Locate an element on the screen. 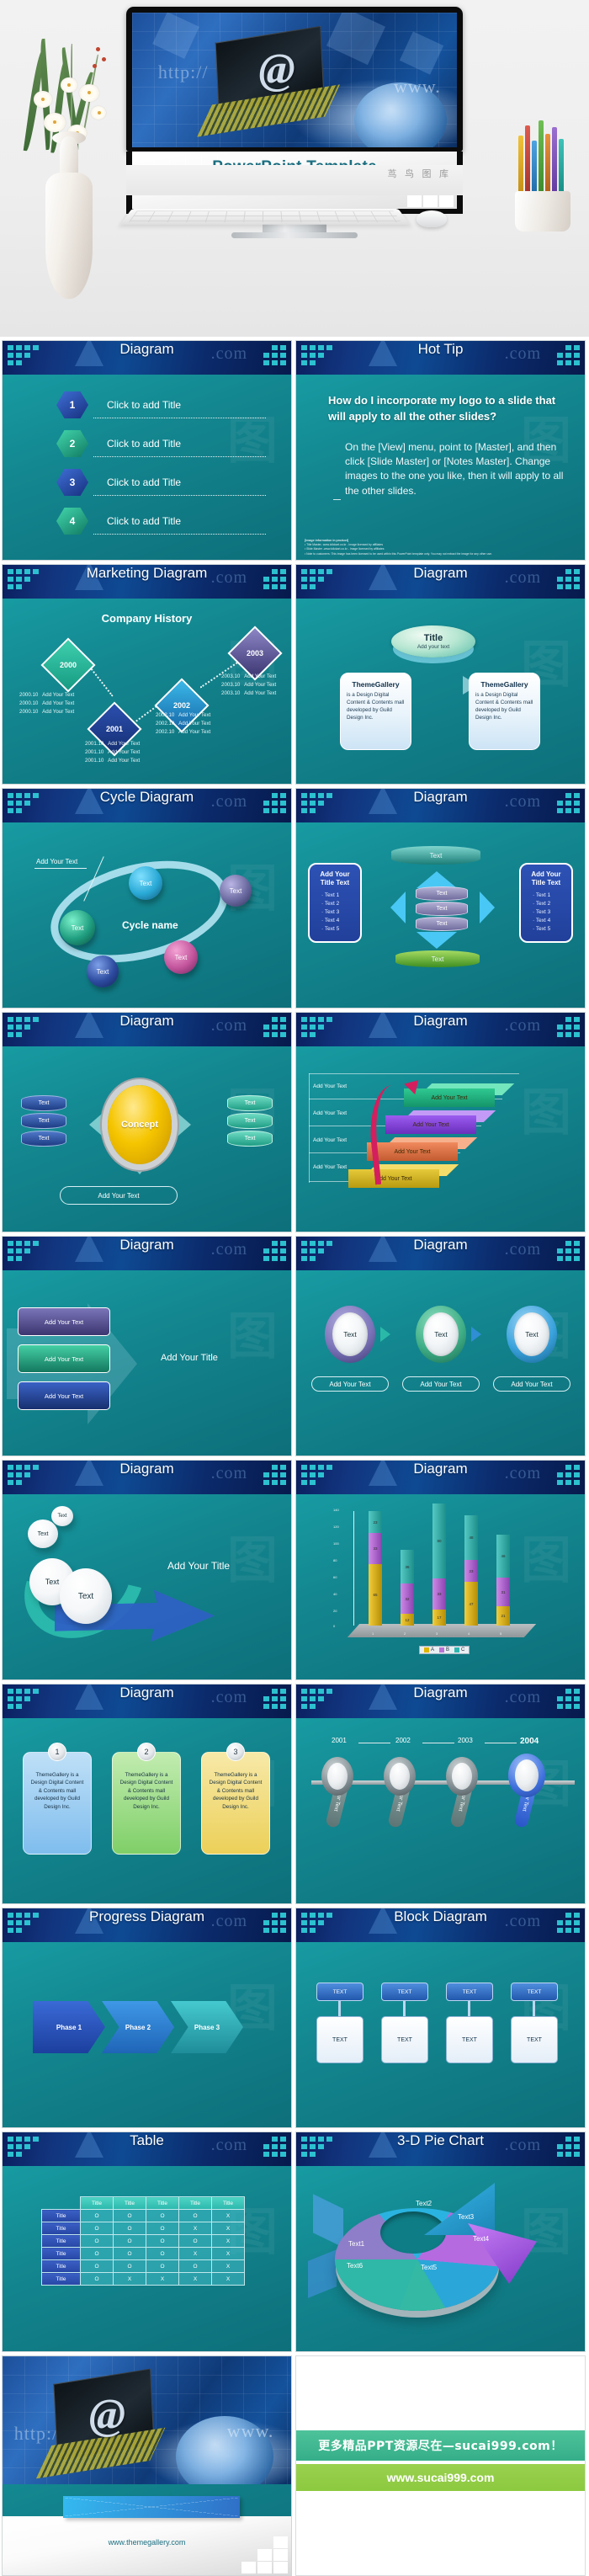 The width and height of the screenshot is (589, 2576). list-item: 3 Click to add Title is located at coordinates (147, 482).